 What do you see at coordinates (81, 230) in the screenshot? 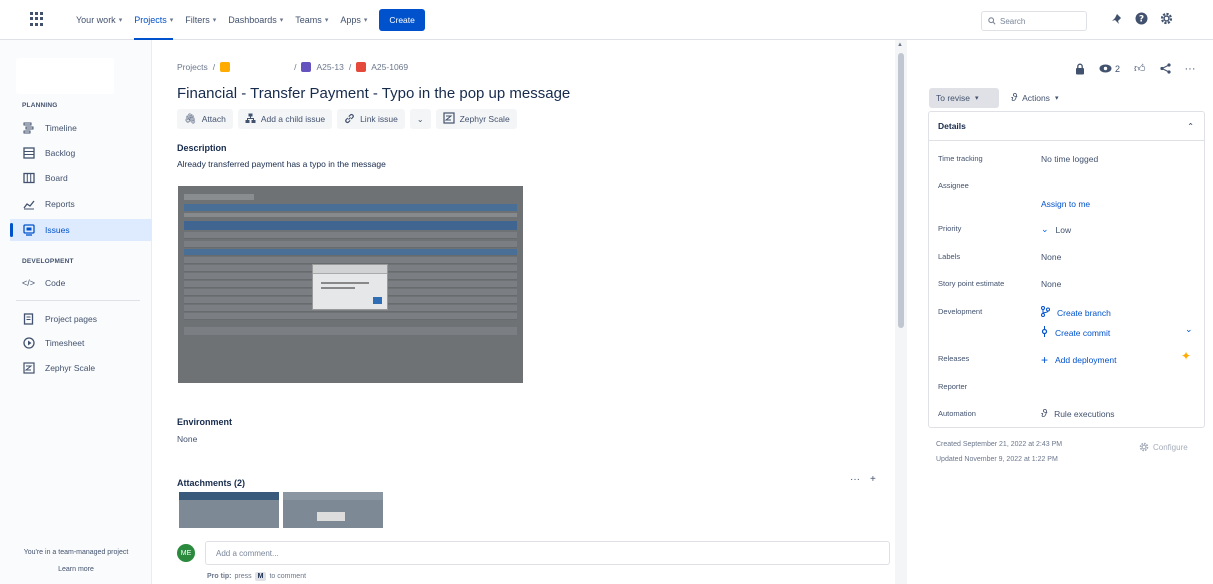
I see `sidebar-item-issues: Issues` at bounding box center [81, 230].